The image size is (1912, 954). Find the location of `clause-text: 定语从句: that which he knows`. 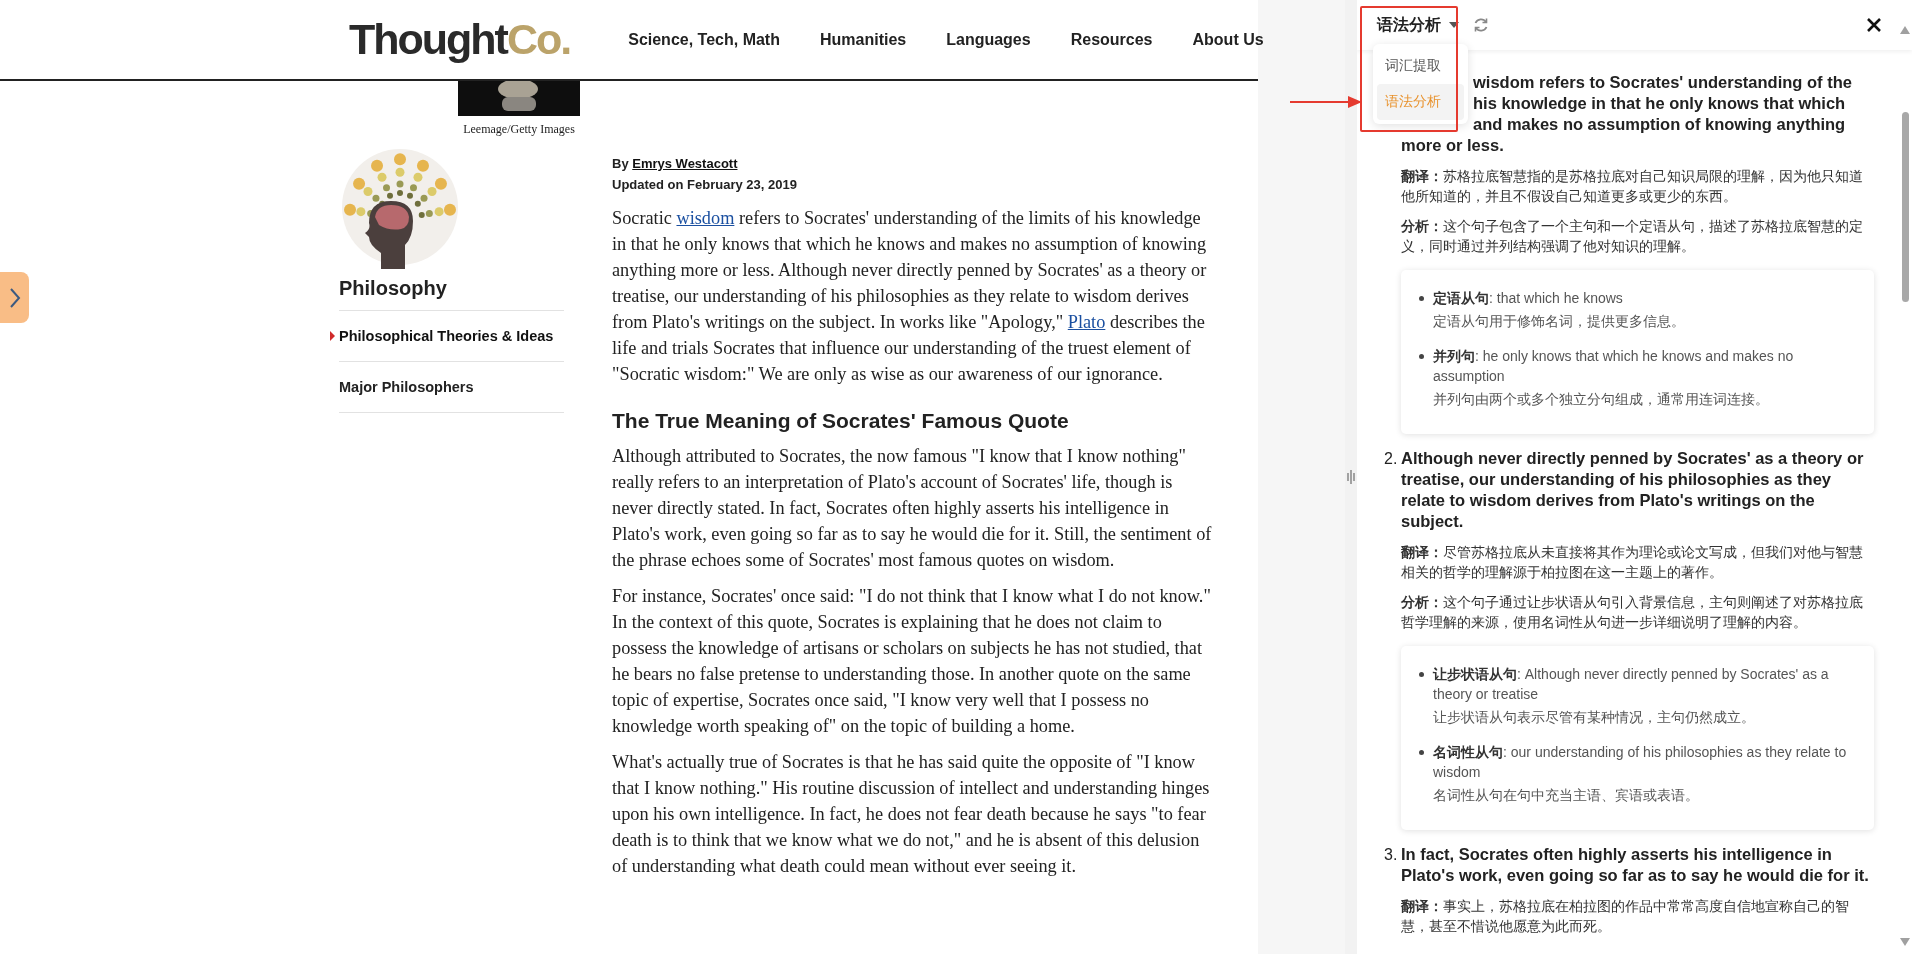

clause-text: 定语从句: that which he knows is located at coordinates (1528, 298).